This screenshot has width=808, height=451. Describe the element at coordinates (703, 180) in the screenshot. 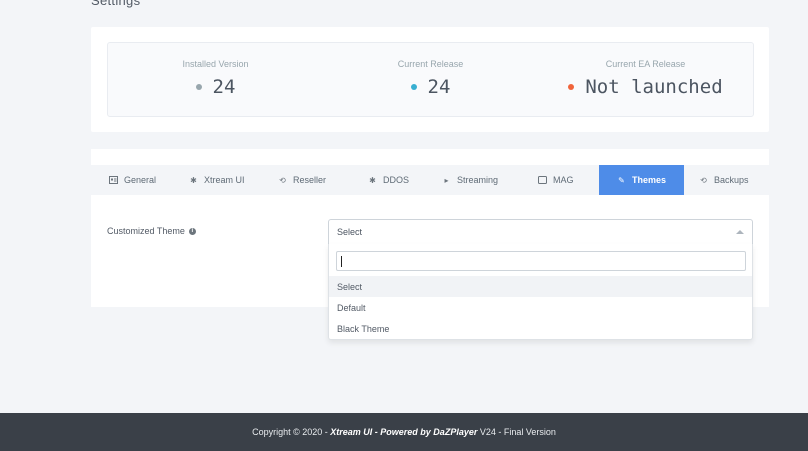

I see `history-icon: ⟲` at that location.